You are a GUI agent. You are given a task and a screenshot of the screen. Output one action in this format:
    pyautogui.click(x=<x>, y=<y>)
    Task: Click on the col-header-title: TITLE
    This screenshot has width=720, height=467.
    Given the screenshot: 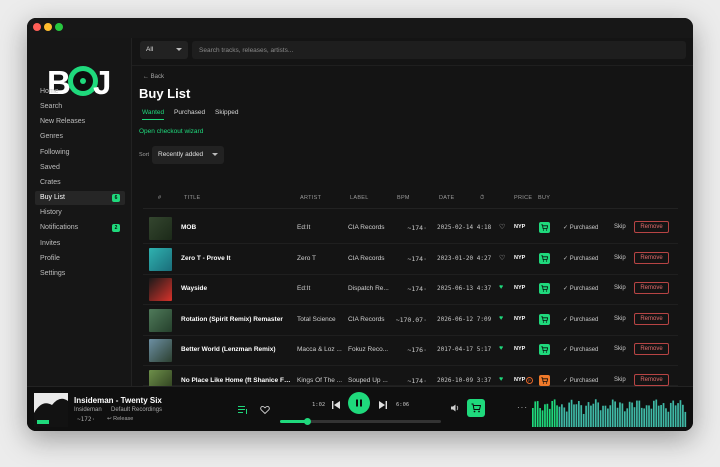 What is the action you would take?
    pyautogui.click(x=192, y=198)
    